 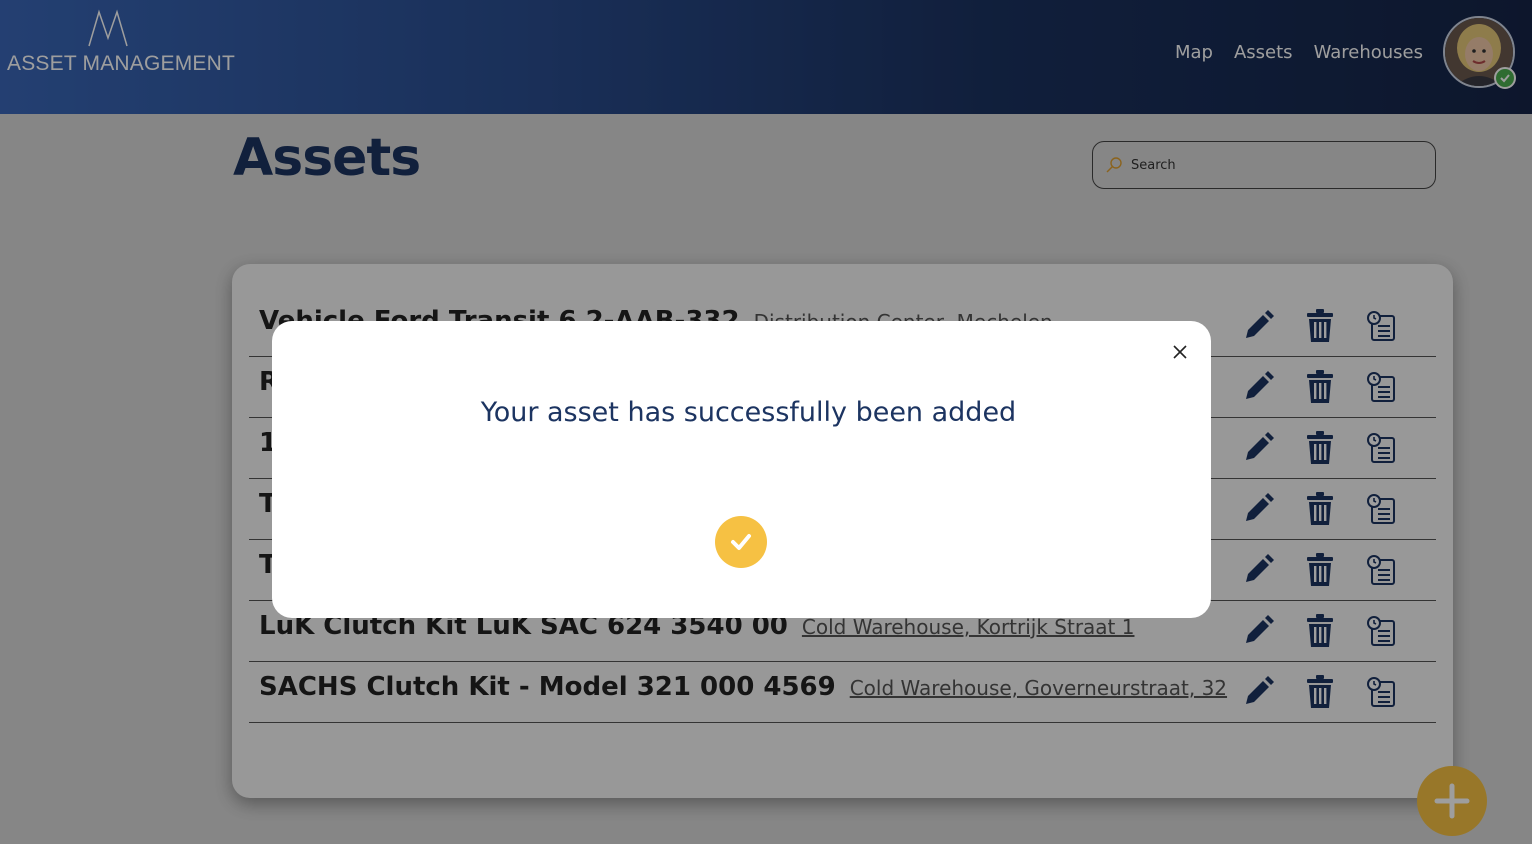 I want to click on check-icon, so click(x=741, y=542).